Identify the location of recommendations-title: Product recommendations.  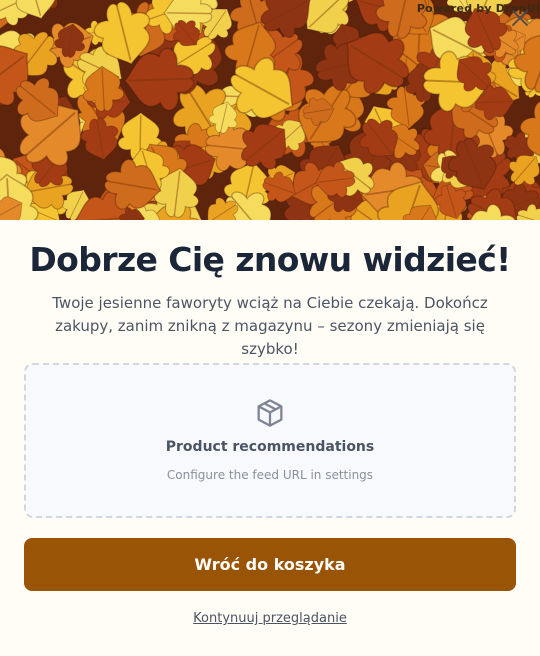
(270, 447).